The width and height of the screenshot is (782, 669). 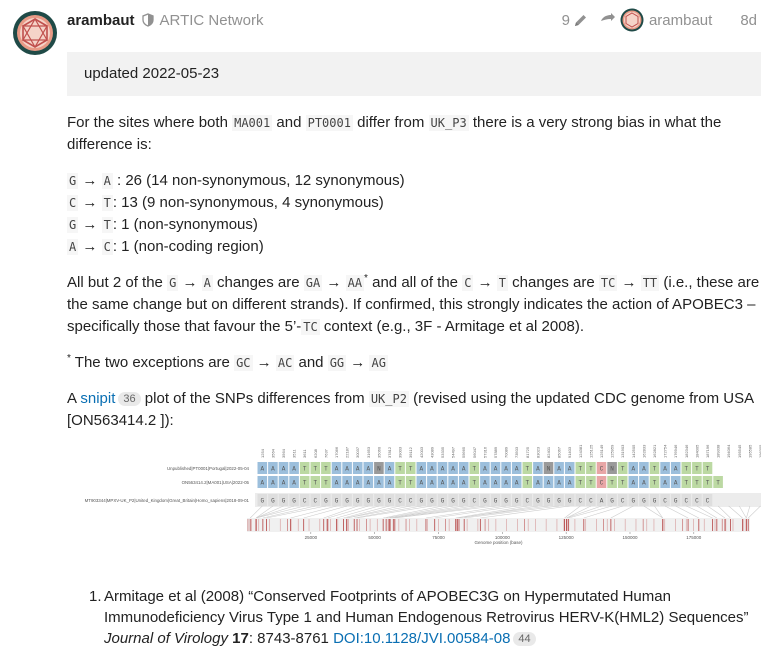 What do you see at coordinates (400, 452) in the screenshot?
I see `site-position-label: 39003` at bounding box center [400, 452].